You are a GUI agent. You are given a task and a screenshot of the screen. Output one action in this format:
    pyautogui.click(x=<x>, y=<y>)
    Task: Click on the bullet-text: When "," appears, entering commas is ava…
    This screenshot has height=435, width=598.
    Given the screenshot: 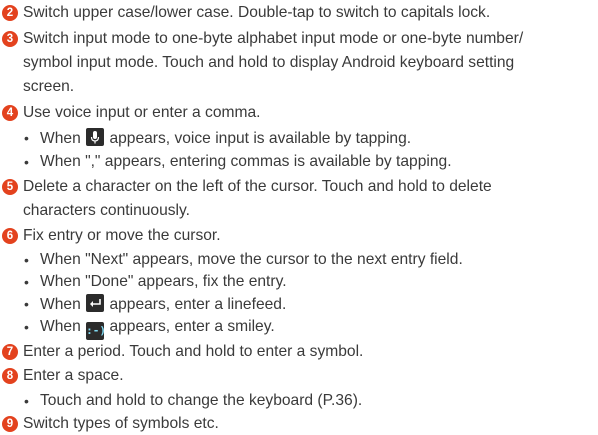 What is the action you would take?
    pyautogui.click(x=246, y=161)
    